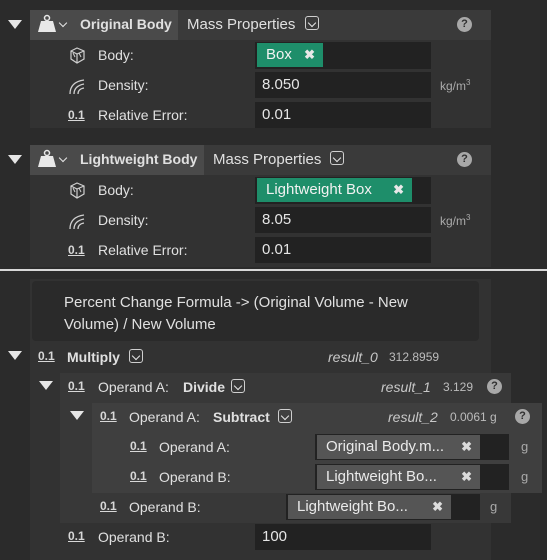 The width and height of the screenshot is (547, 560). Describe the element at coordinates (458, 387) in the screenshot. I see `divide-result-value: 3.129` at that location.